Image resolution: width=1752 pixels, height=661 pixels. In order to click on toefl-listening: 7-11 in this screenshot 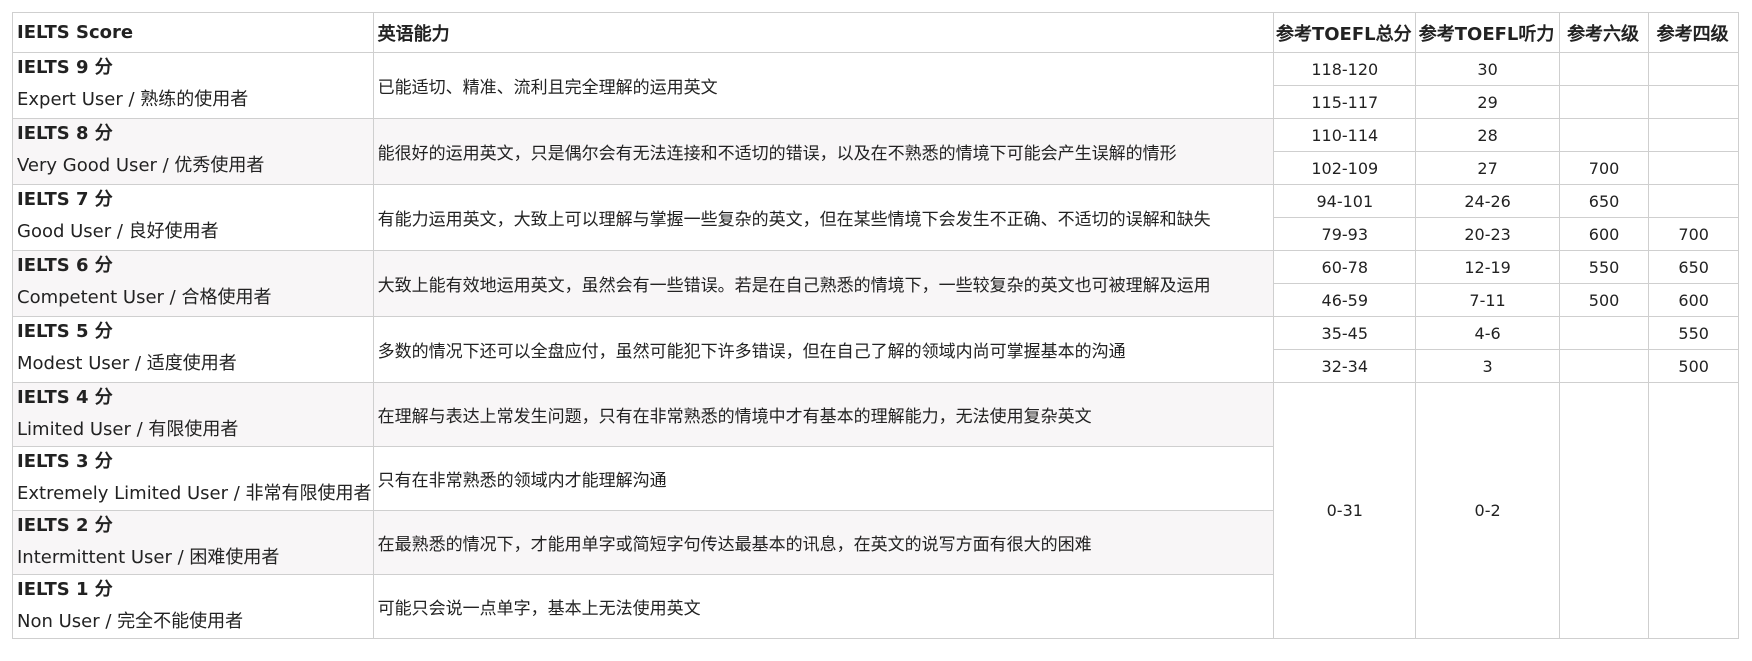, I will do `click(1487, 300)`.